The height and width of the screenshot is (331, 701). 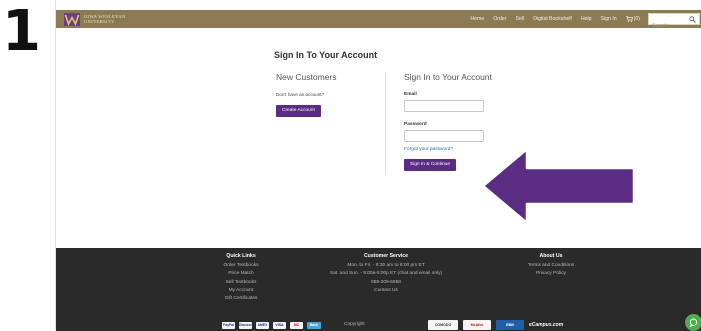 What do you see at coordinates (636, 19) in the screenshot?
I see `cart-count: (0)` at bounding box center [636, 19].